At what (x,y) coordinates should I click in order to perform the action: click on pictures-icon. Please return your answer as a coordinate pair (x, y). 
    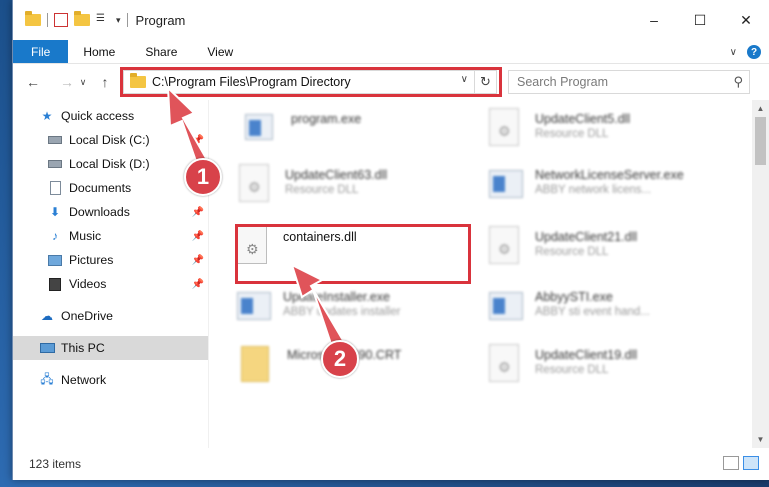
    Looking at the image, I should click on (55, 260).